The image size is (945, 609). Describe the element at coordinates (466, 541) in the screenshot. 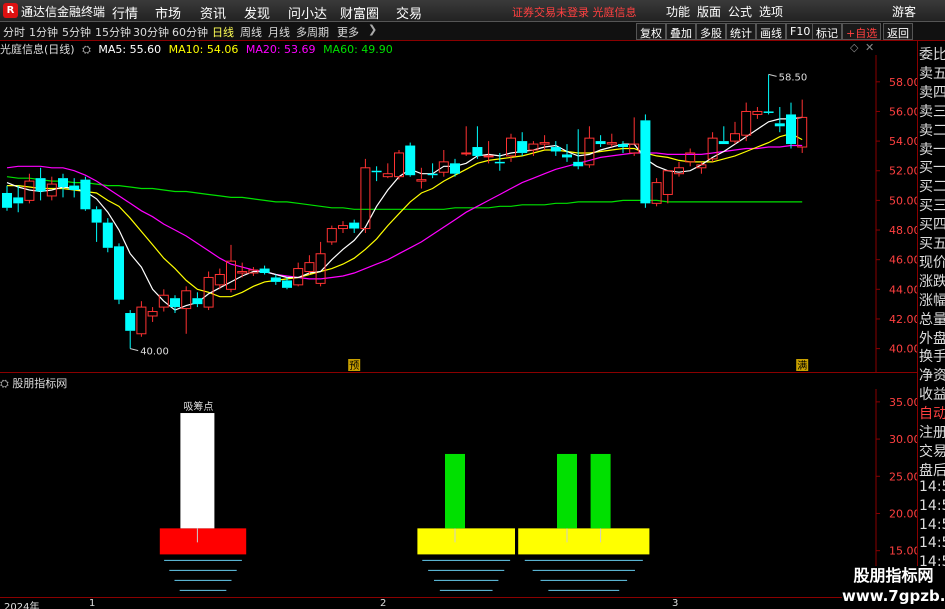

I see `signal-band-yellow` at that location.